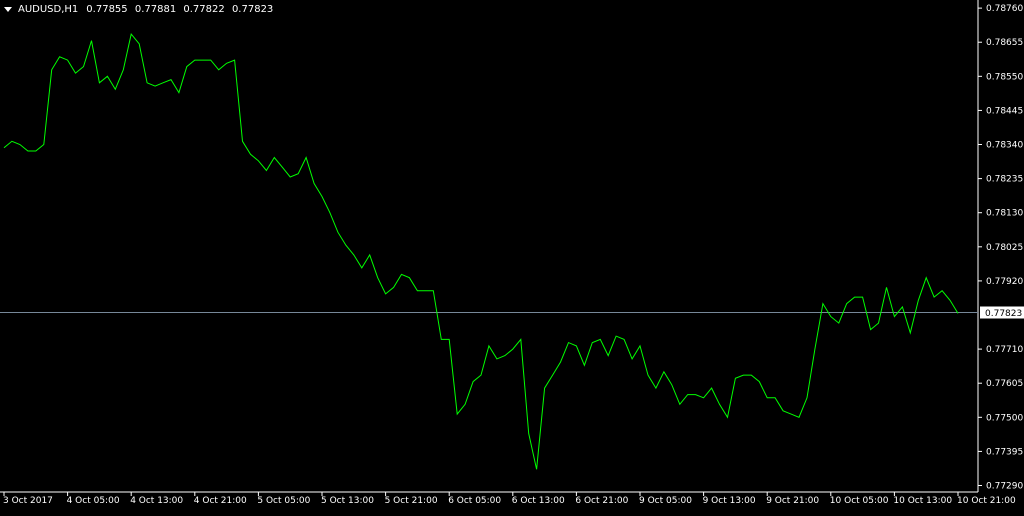 The image size is (1024, 516). Describe the element at coordinates (1004, 452) in the screenshot. I see `y-tick-label: 0.77395` at that location.